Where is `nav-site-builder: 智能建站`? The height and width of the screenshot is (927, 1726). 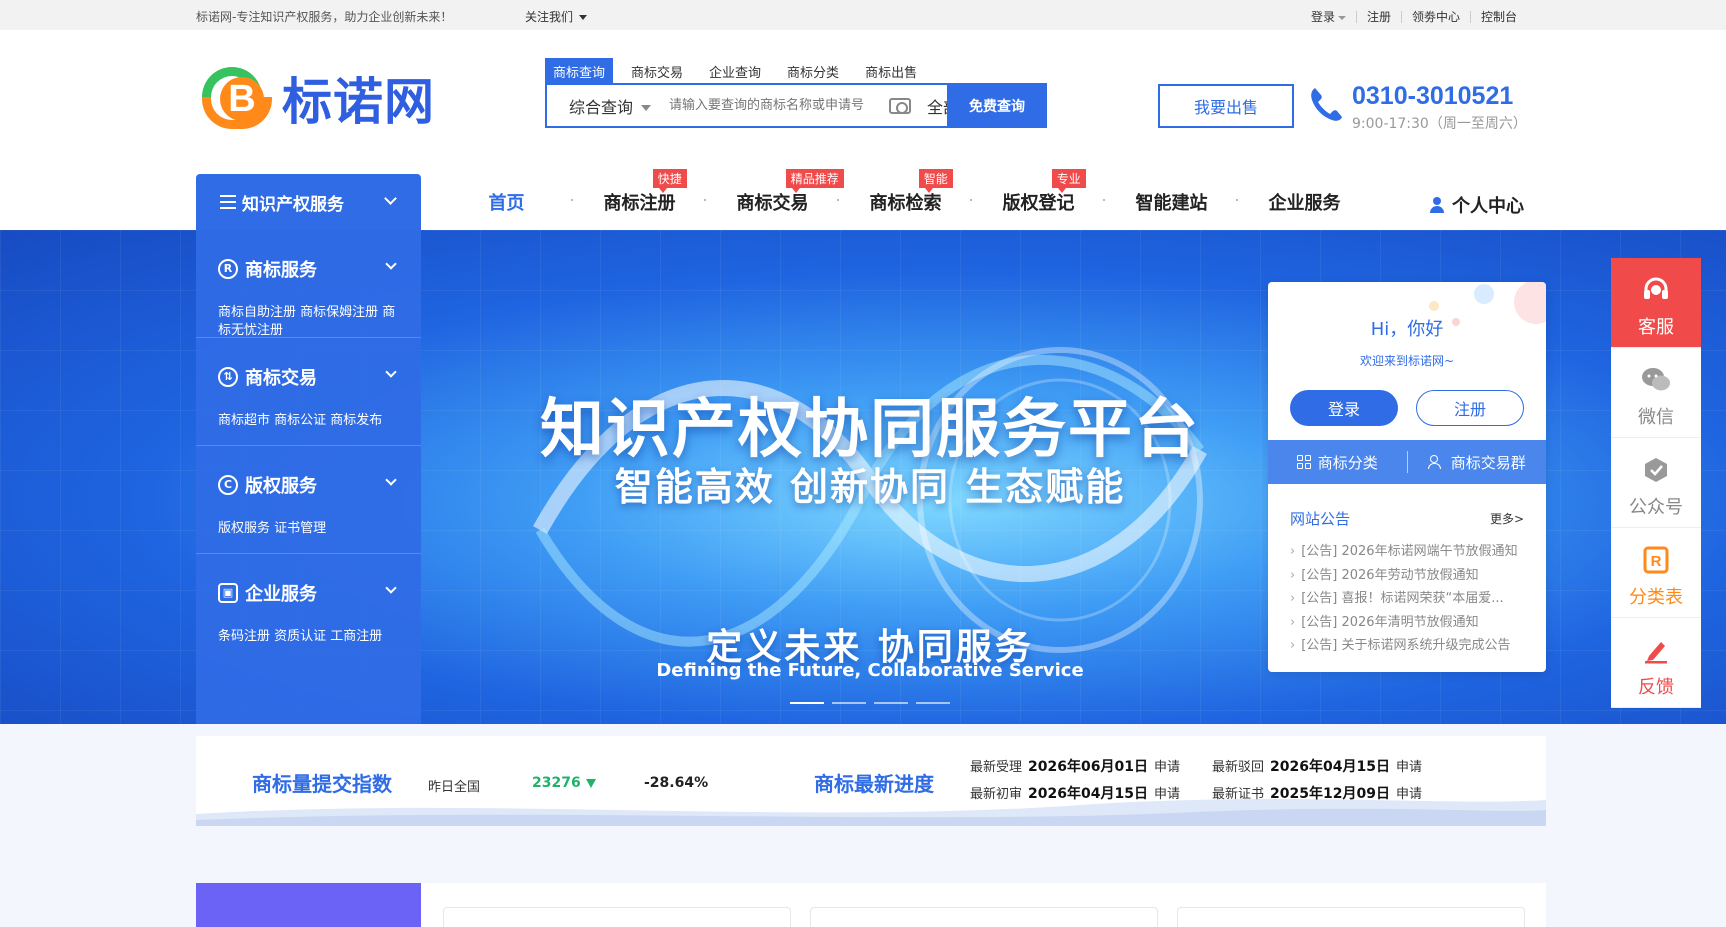 nav-site-builder: 智能建站 is located at coordinates (1171, 202).